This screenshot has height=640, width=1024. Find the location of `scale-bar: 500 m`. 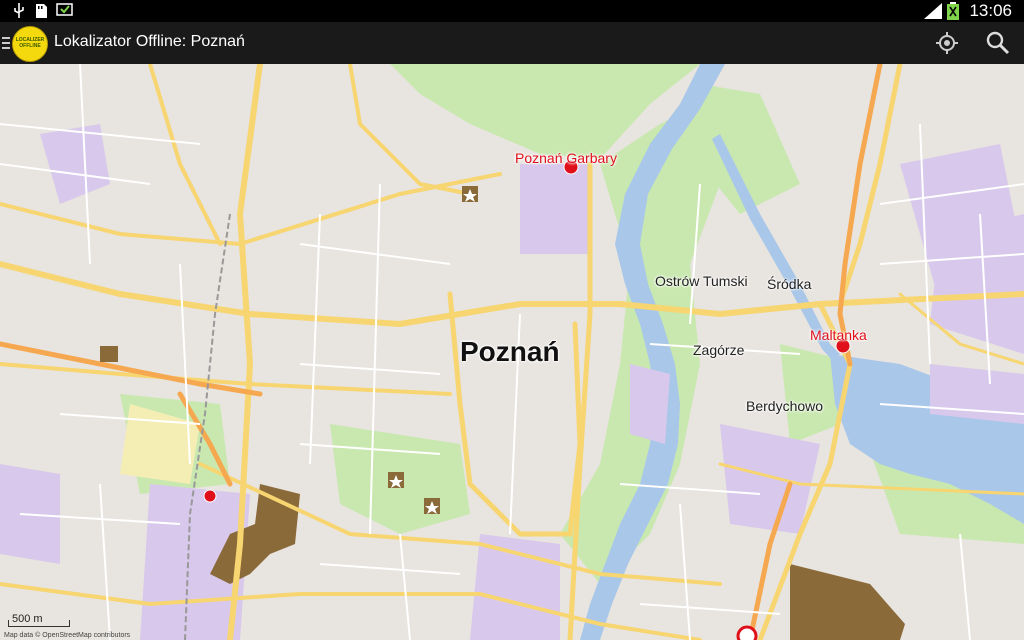

scale-bar: 500 m is located at coordinates (39, 620).